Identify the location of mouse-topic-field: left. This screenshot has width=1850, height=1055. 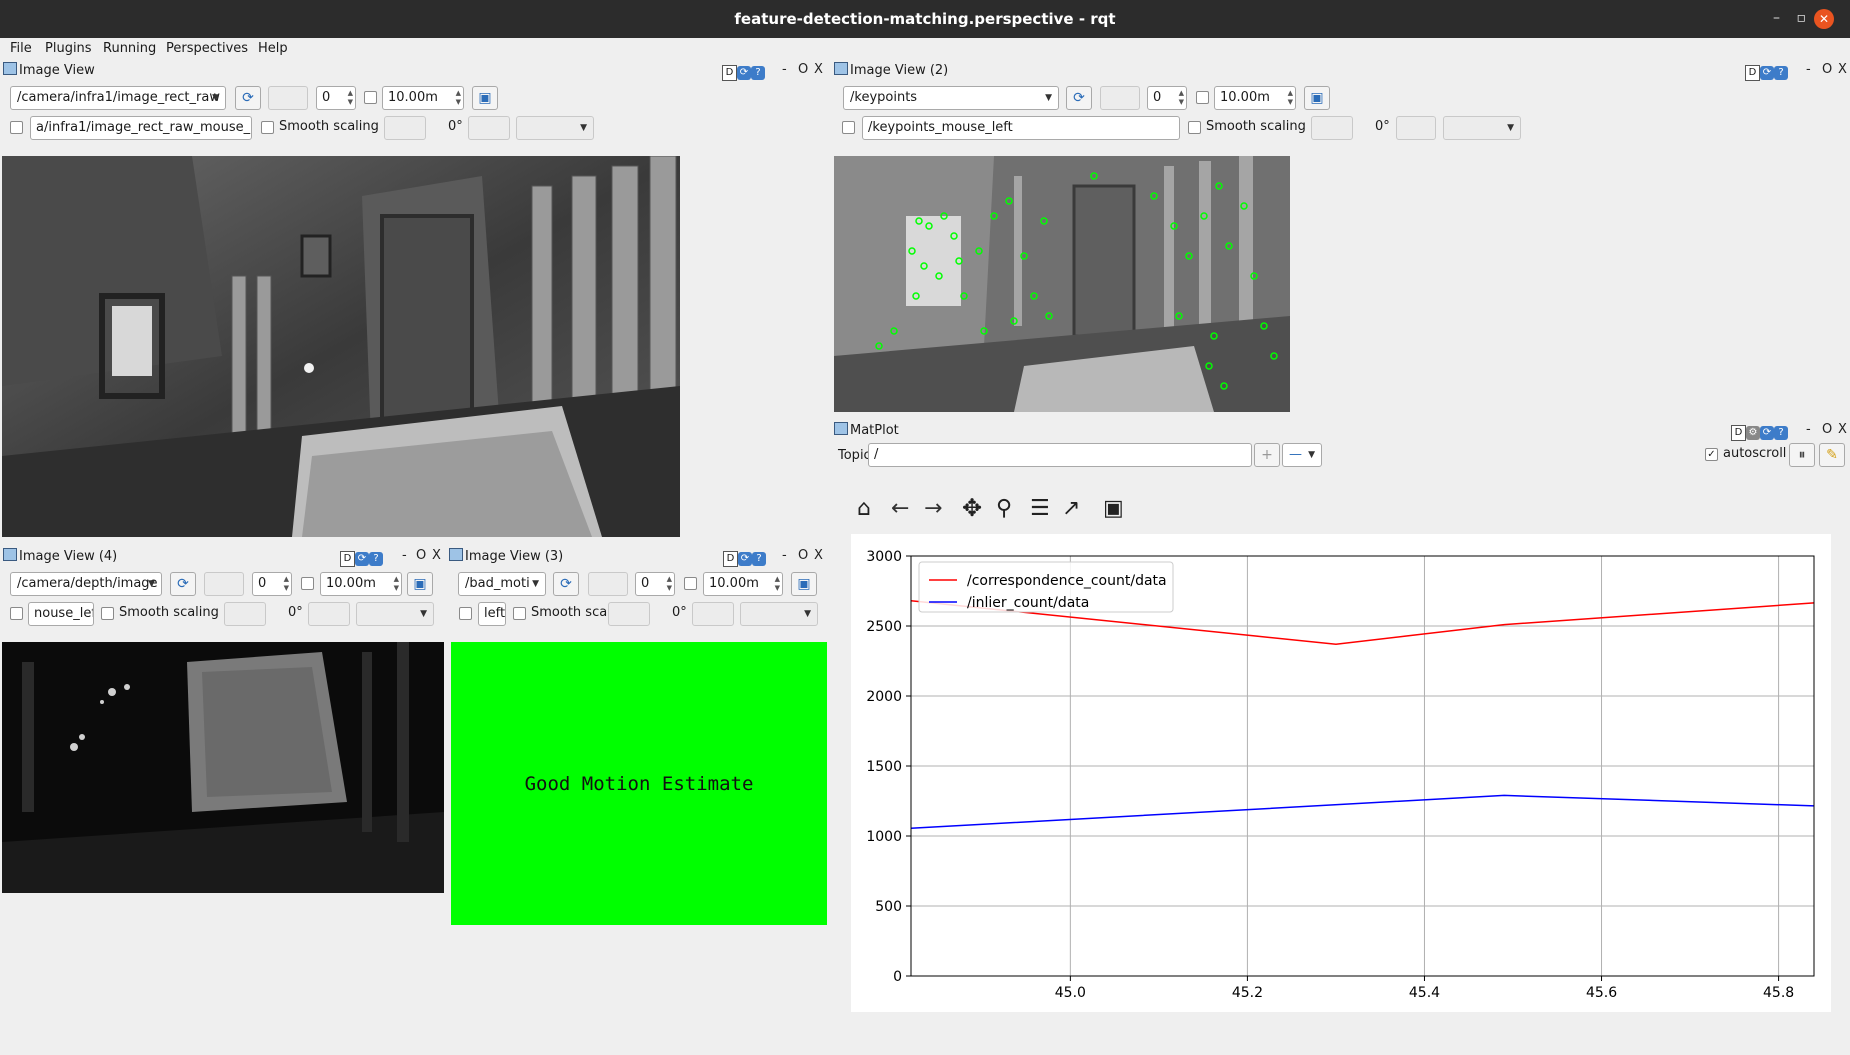
(492, 614).